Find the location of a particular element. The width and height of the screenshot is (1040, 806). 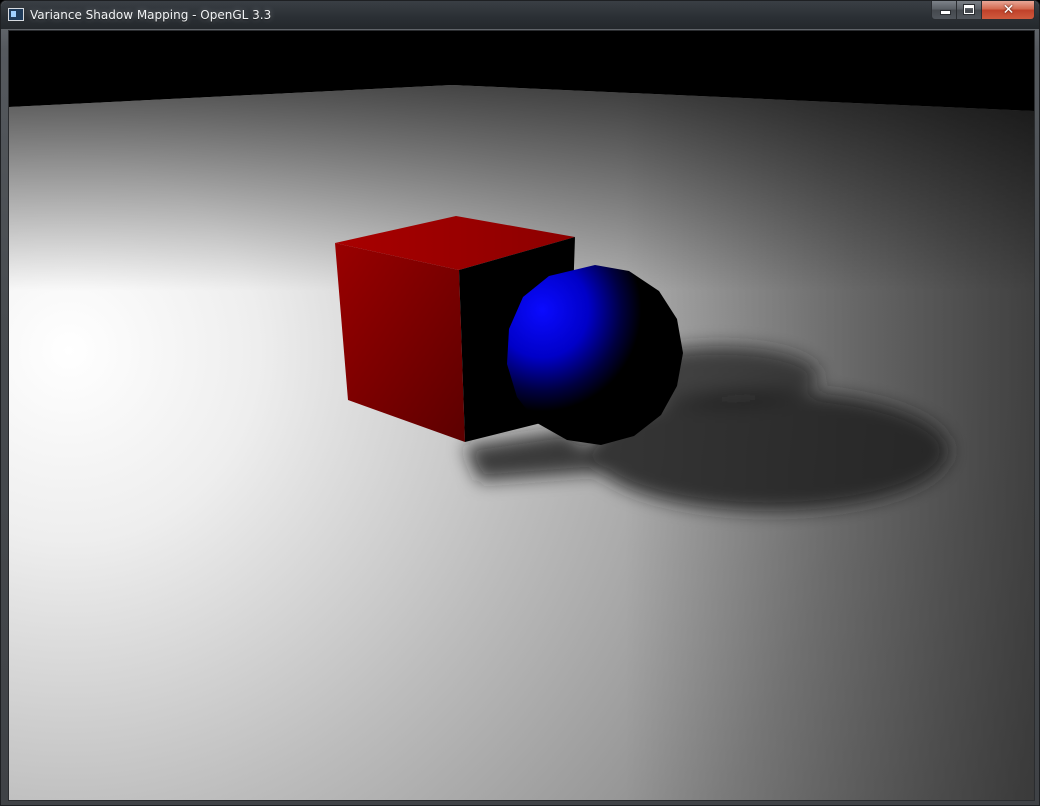

maximize-icon is located at coordinates (969, 9).